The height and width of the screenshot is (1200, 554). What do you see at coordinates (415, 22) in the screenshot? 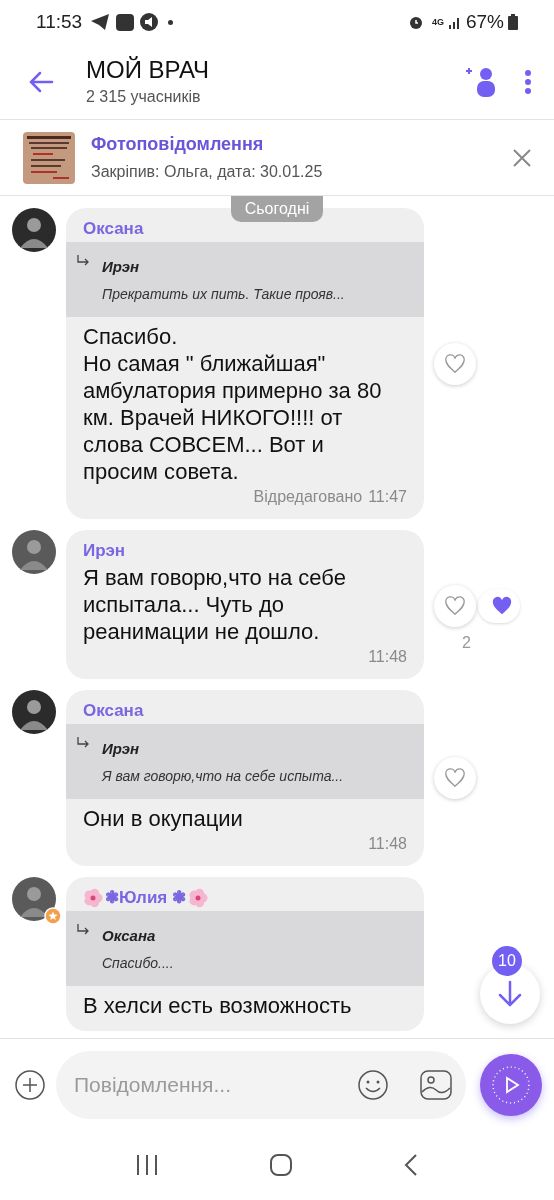
I see `alarm-icon` at bounding box center [415, 22].